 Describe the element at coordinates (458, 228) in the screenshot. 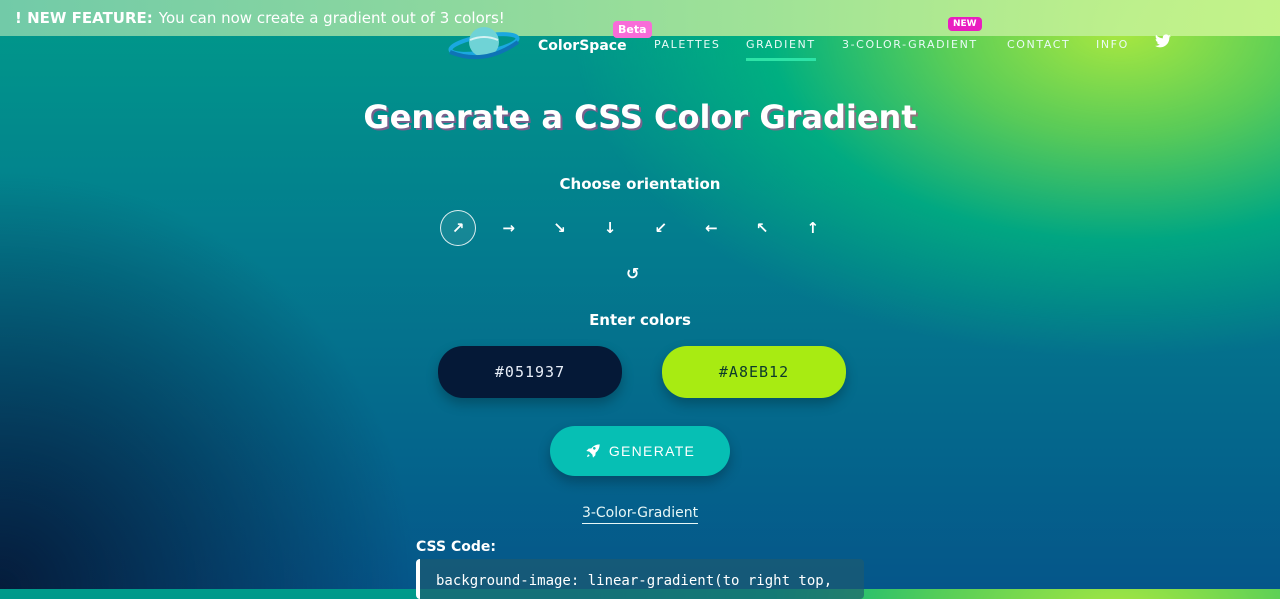

I see `orient-to-right-top-button: ↗` at that location.